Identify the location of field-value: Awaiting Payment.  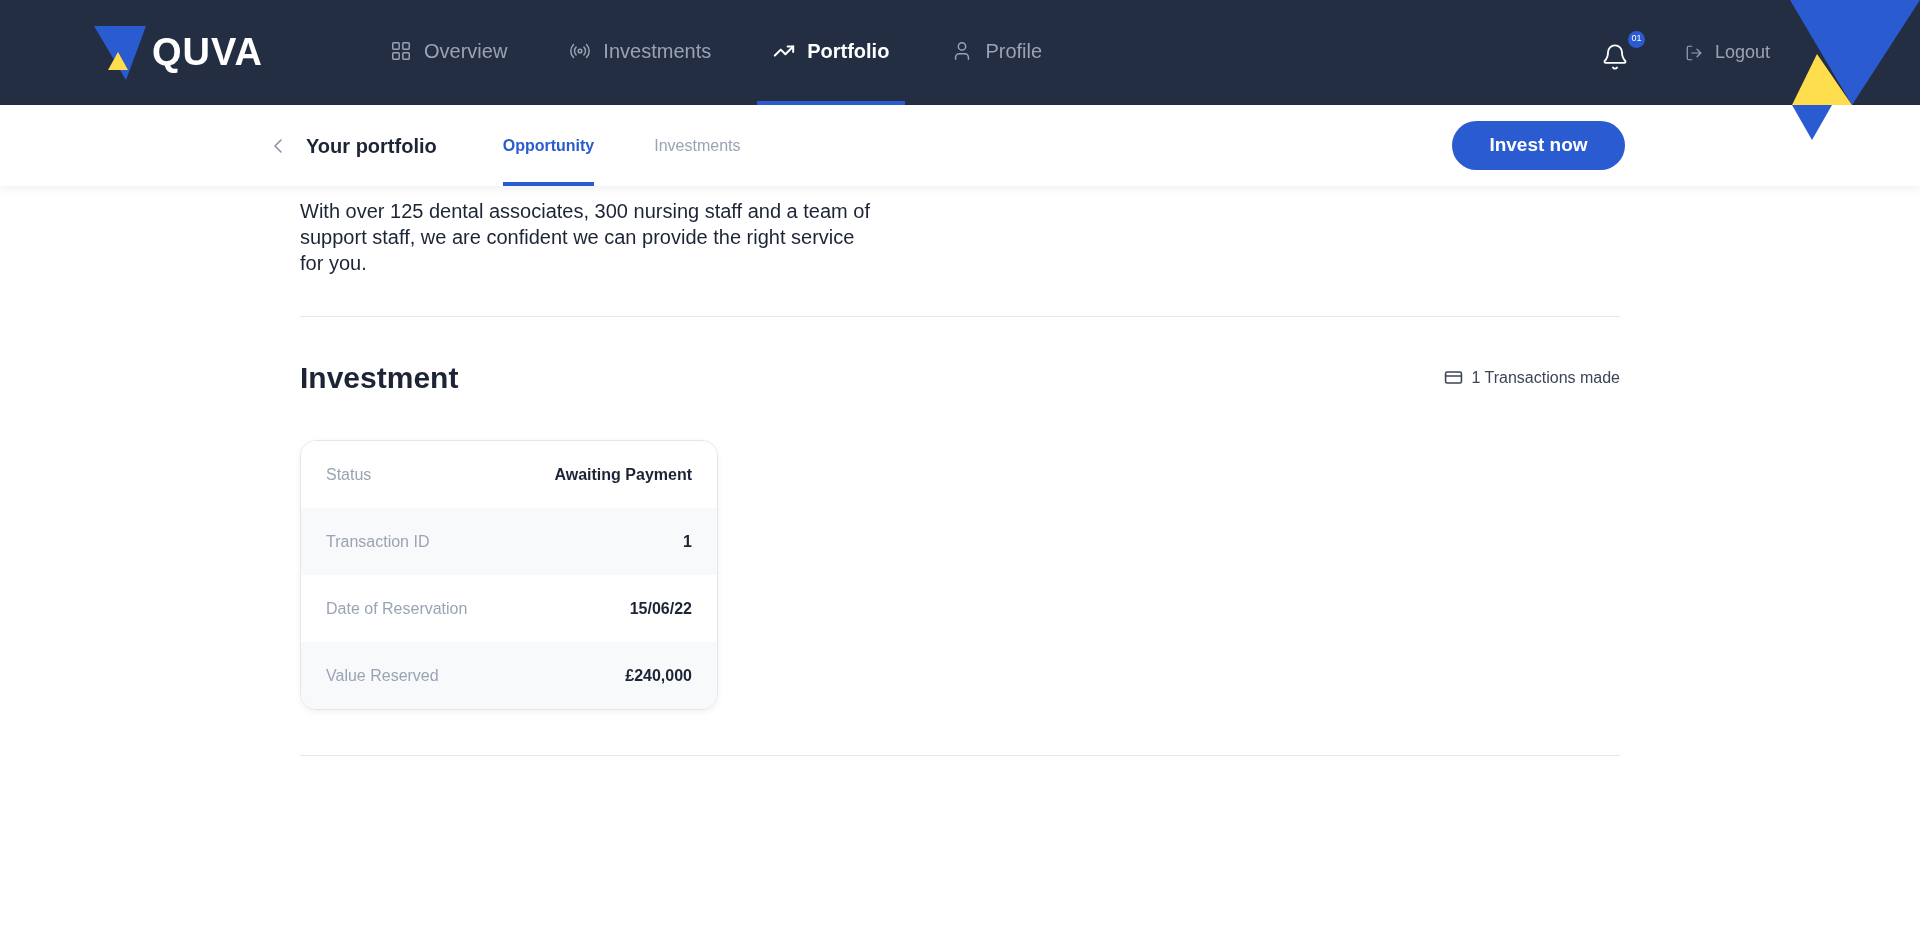
(623, 474).